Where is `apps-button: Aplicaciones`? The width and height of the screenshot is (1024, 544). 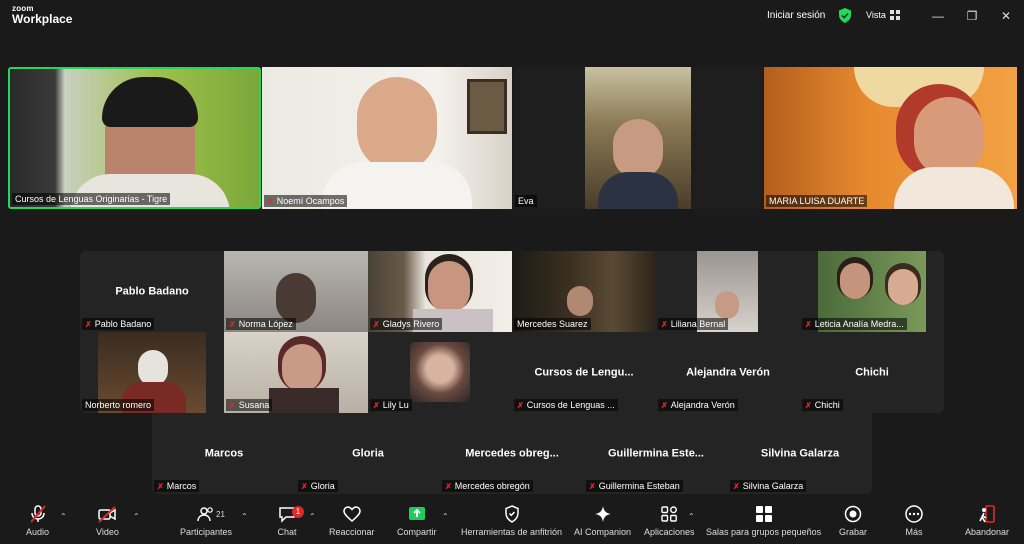 apps-button: Aplicaciones is located at coordinates (669, 520).